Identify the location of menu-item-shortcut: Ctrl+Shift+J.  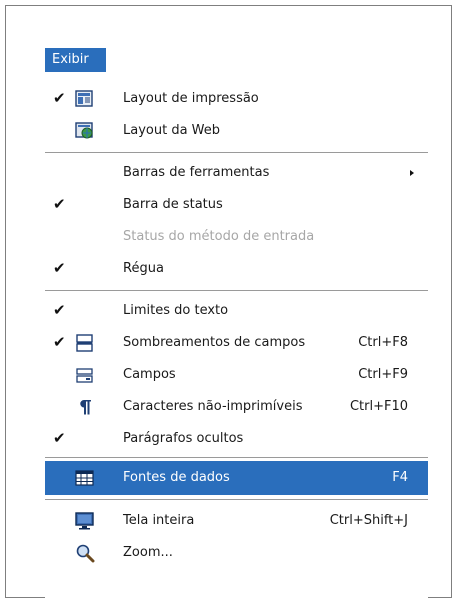
(368, 520).